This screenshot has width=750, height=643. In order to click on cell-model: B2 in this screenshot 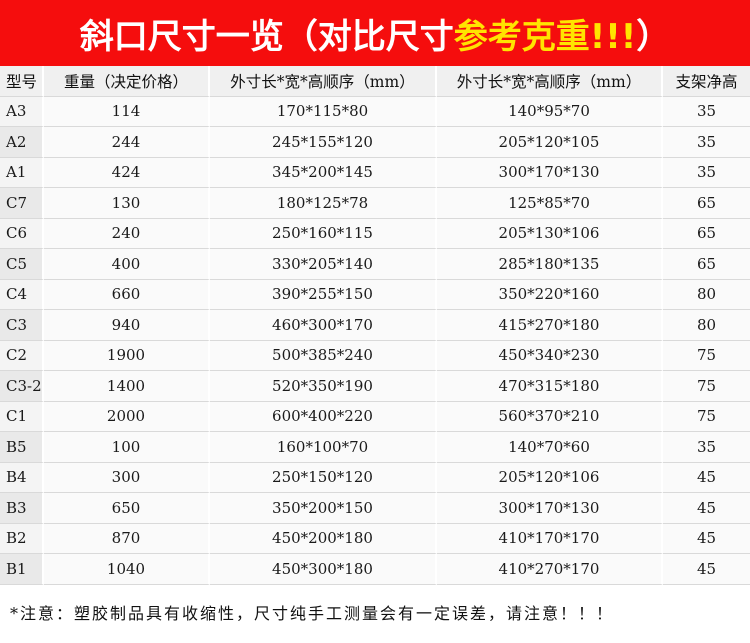, I will do `click(22, 538)`.